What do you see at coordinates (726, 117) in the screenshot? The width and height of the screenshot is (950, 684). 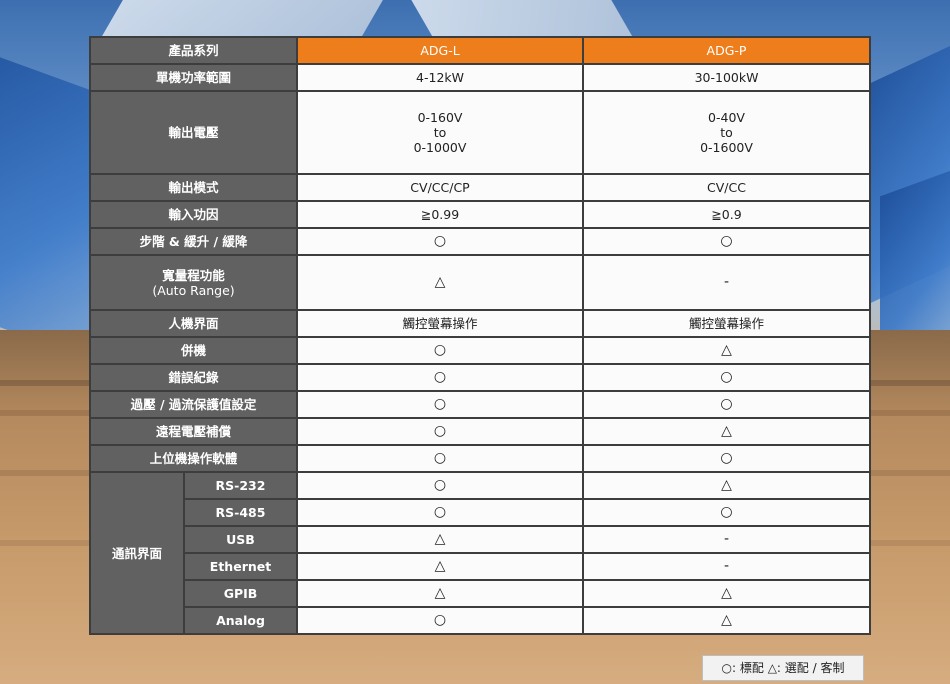 I see `voltage-min: 0-40V` at bounding box center [726, 117].